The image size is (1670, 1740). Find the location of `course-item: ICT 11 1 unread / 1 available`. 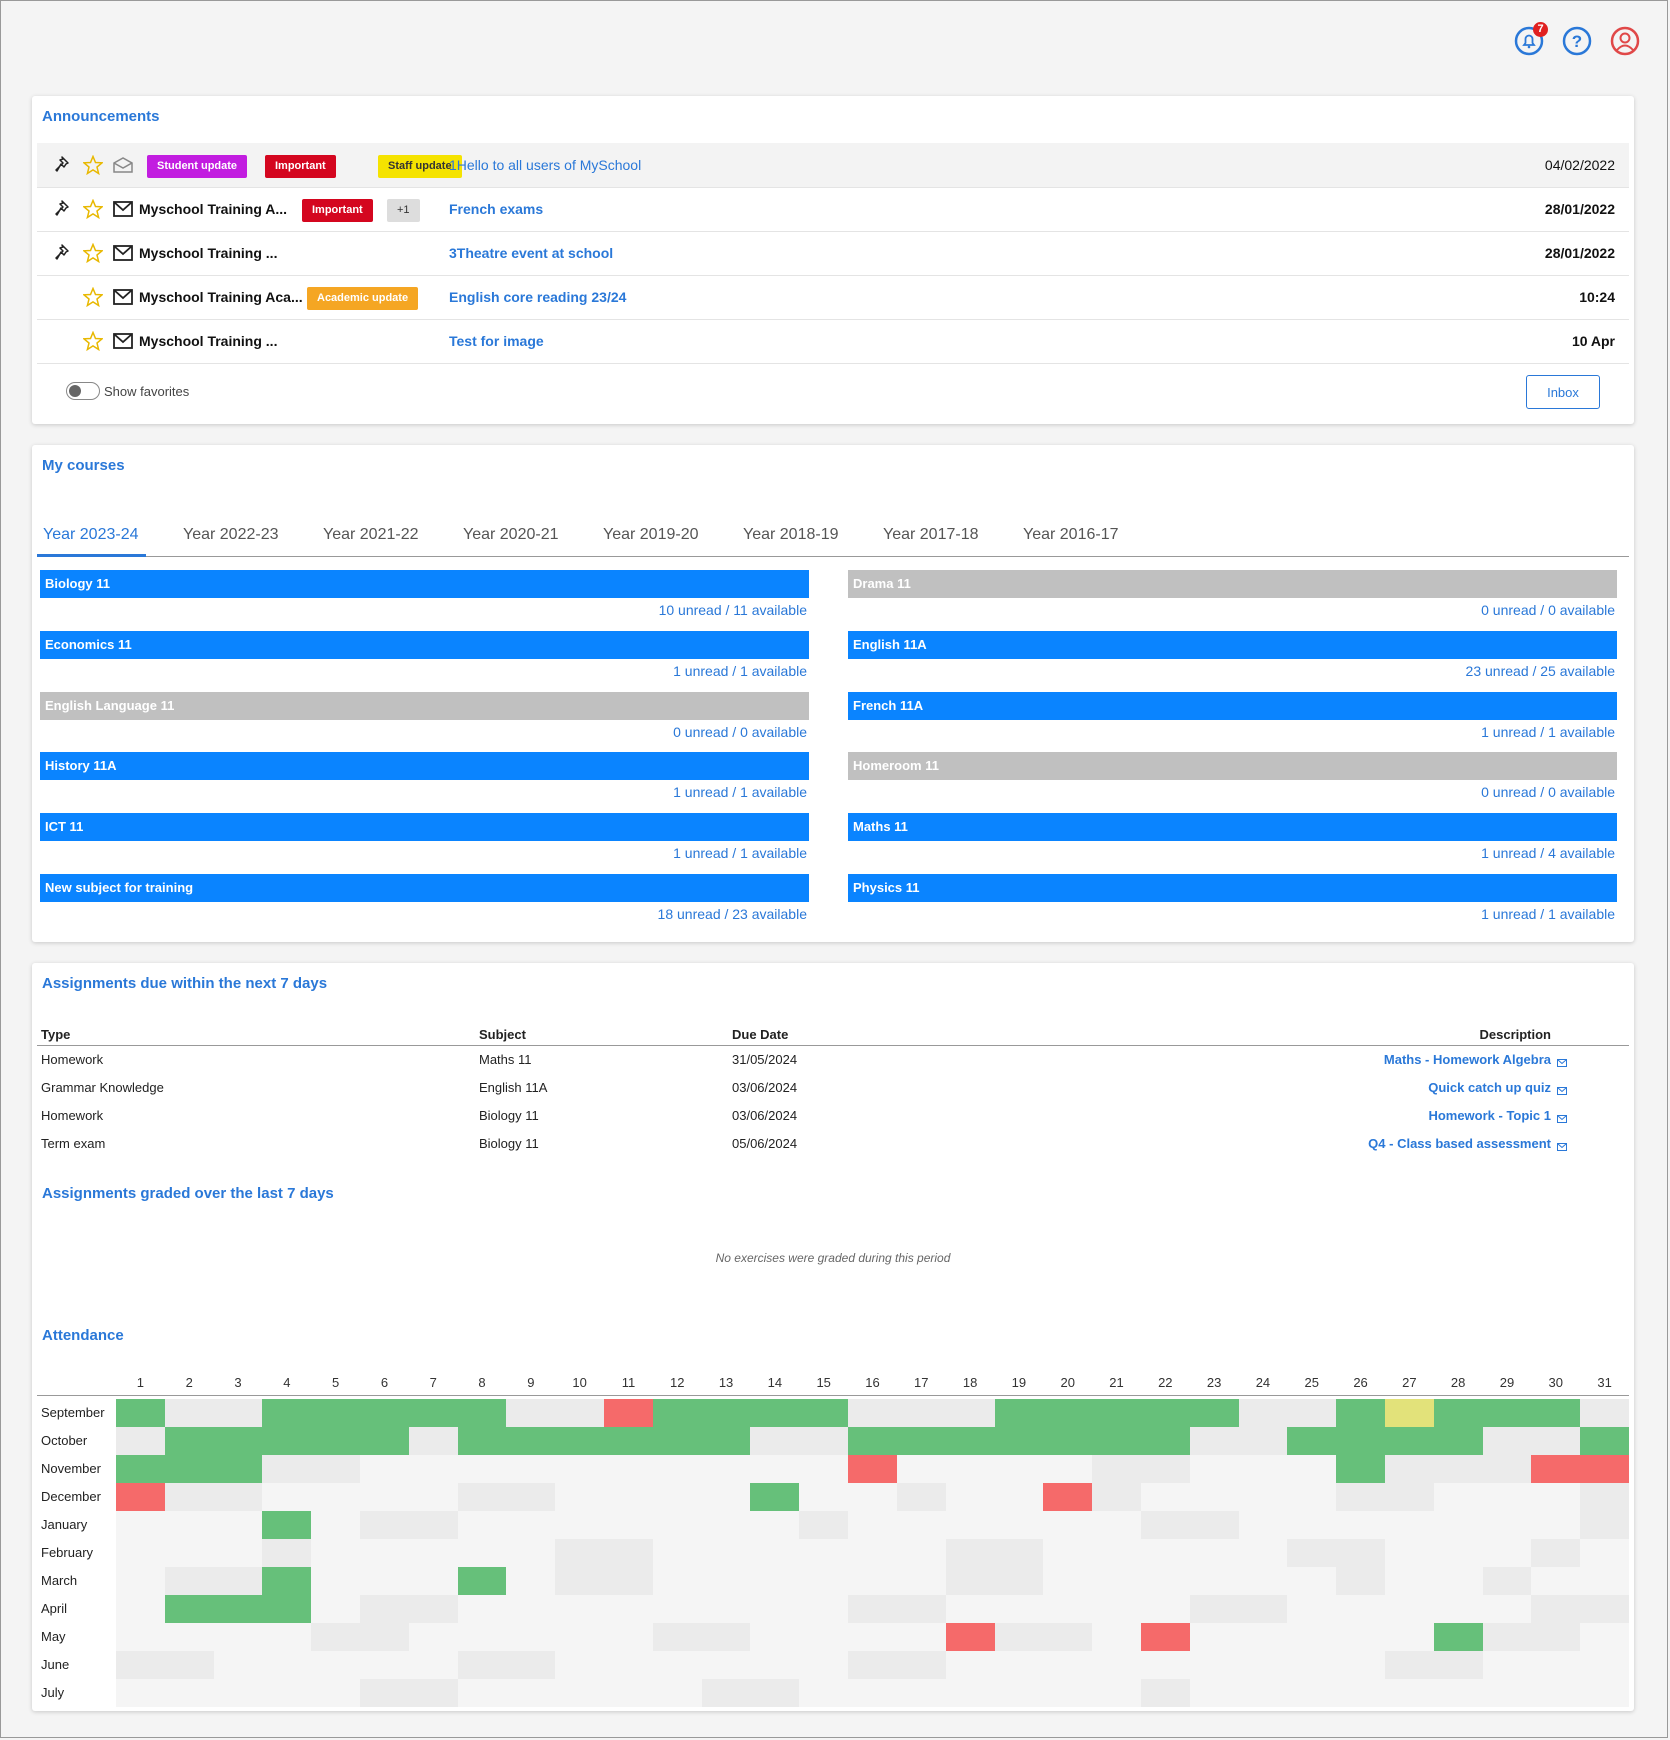

course-item: ICT 11 1 unread / 1 available is located at coordinates (424, 843).